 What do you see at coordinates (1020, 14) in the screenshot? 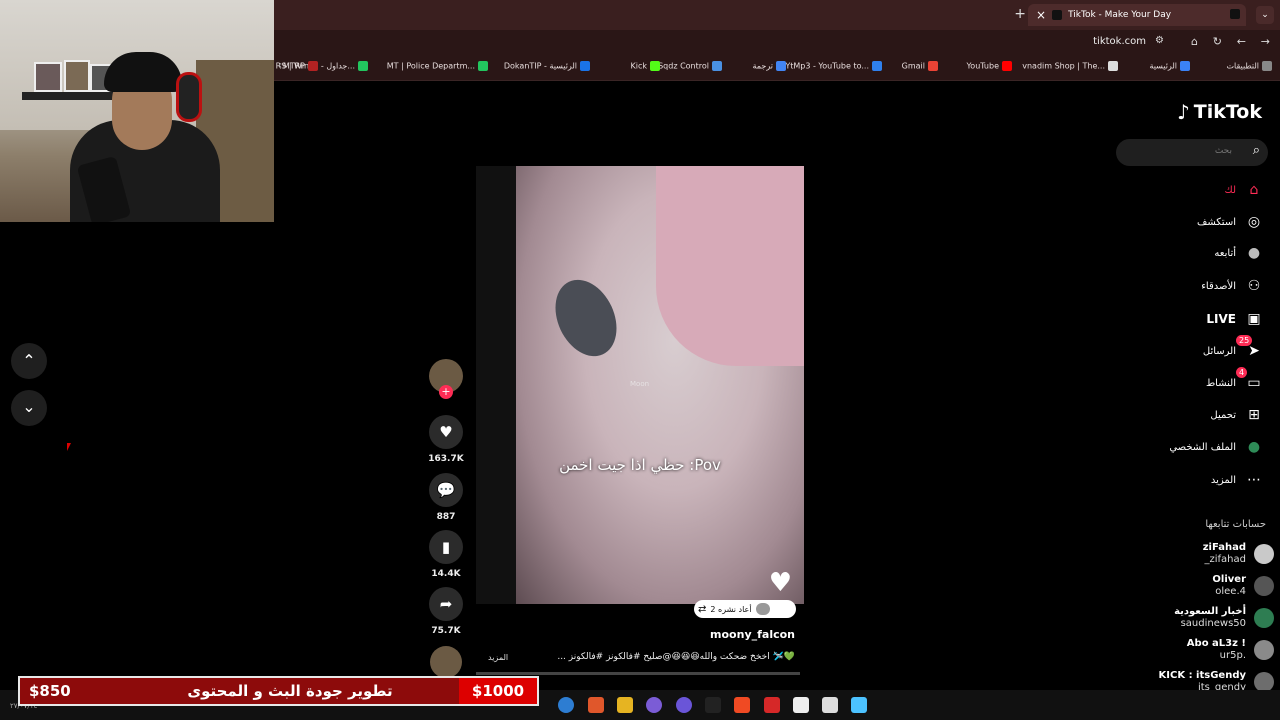
I see `new-tab-button: +` at bounding box center [1020, 14].